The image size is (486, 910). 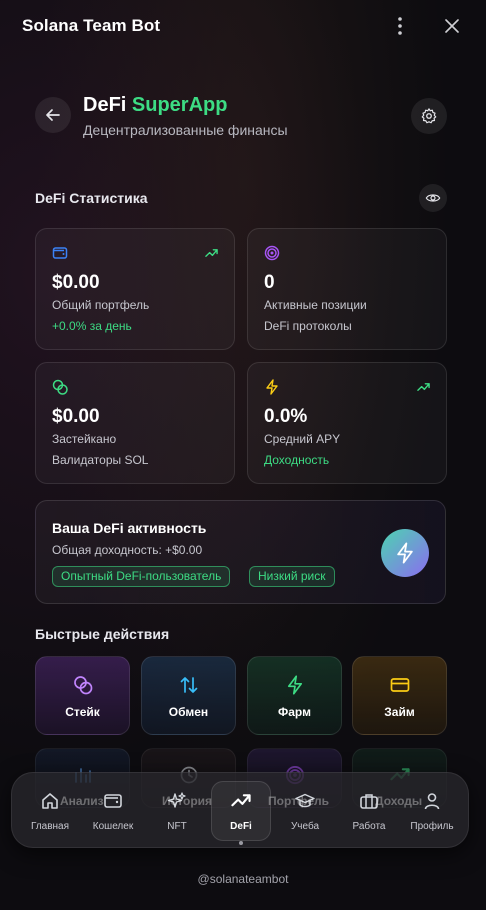 I want to click on settings-button, so click(x=429, y=116).